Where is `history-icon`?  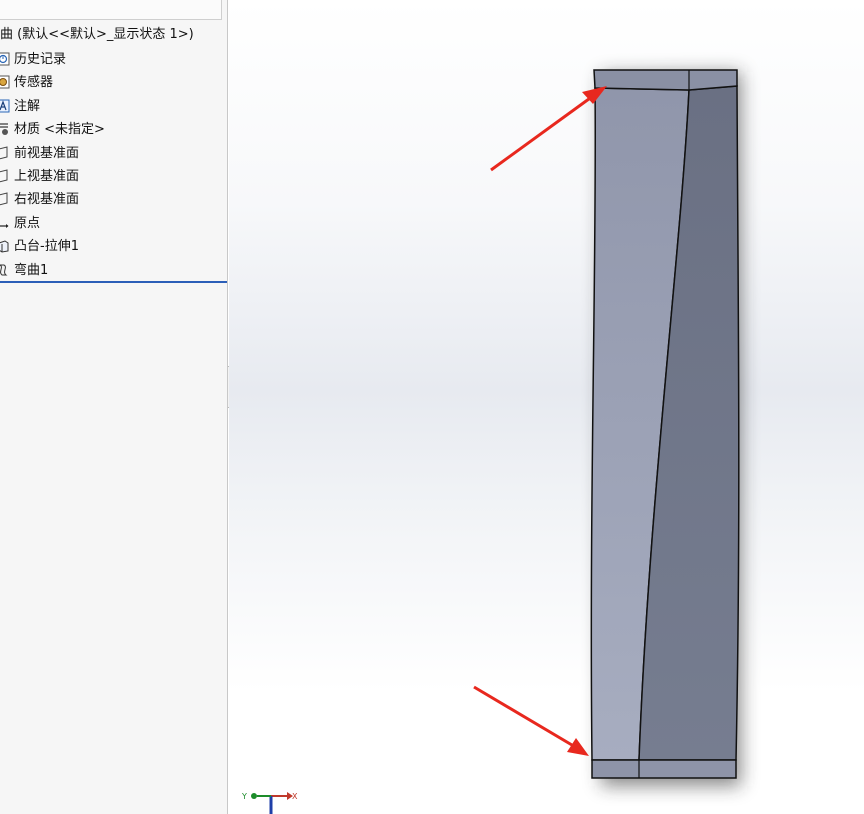 history-icon is located at coordinates (5, 59).